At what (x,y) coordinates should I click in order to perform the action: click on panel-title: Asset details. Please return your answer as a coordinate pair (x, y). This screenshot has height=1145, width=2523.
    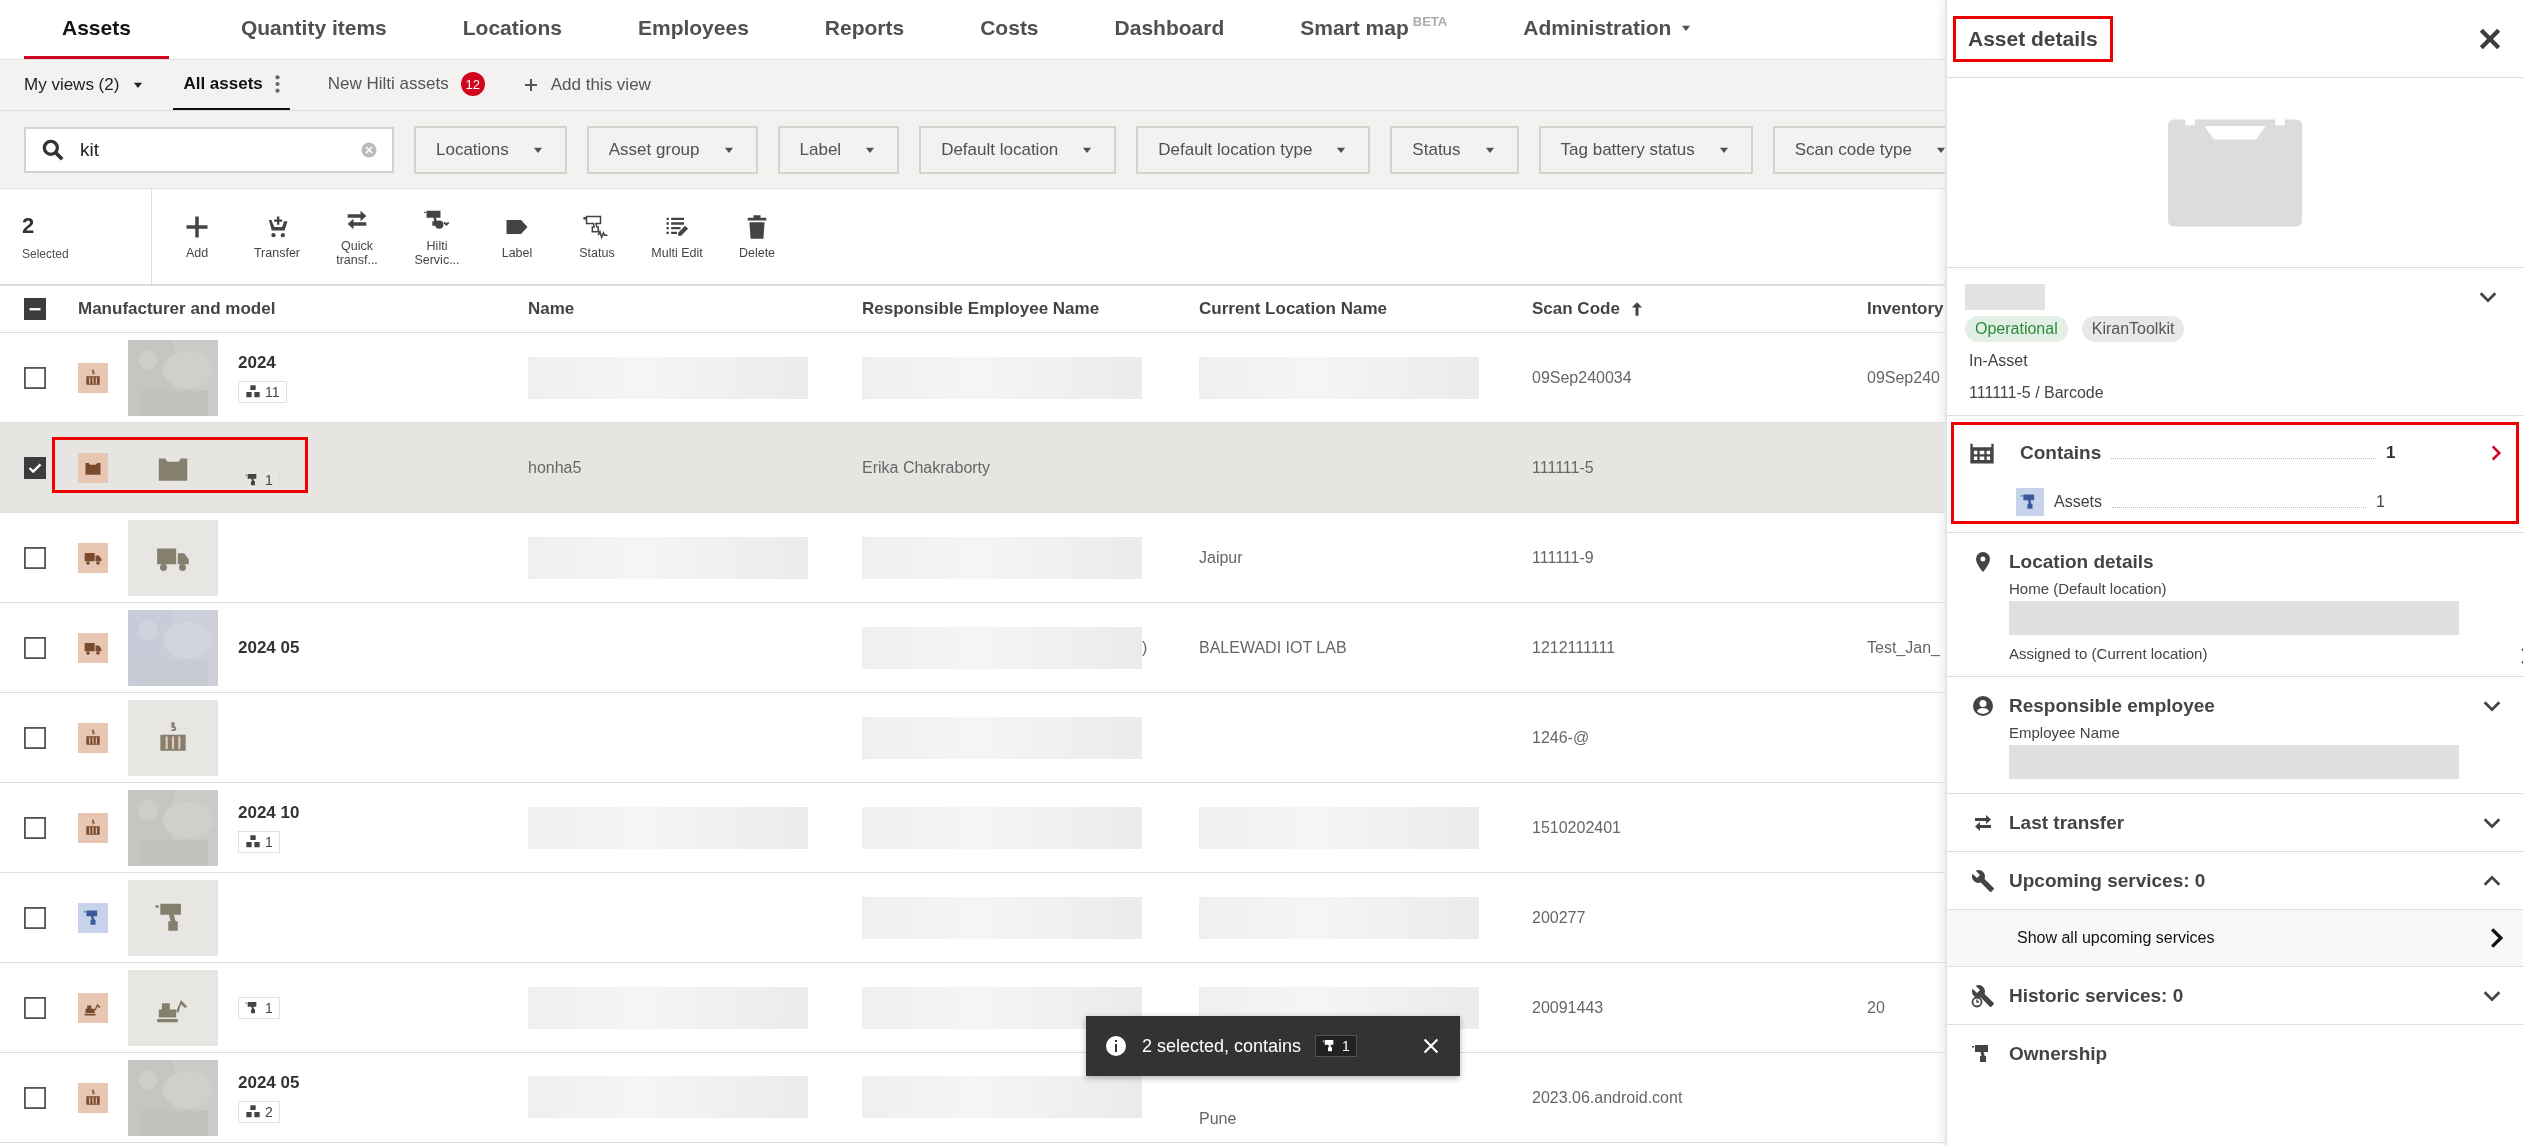
    Looking at the image, I should click on (2033, 38).